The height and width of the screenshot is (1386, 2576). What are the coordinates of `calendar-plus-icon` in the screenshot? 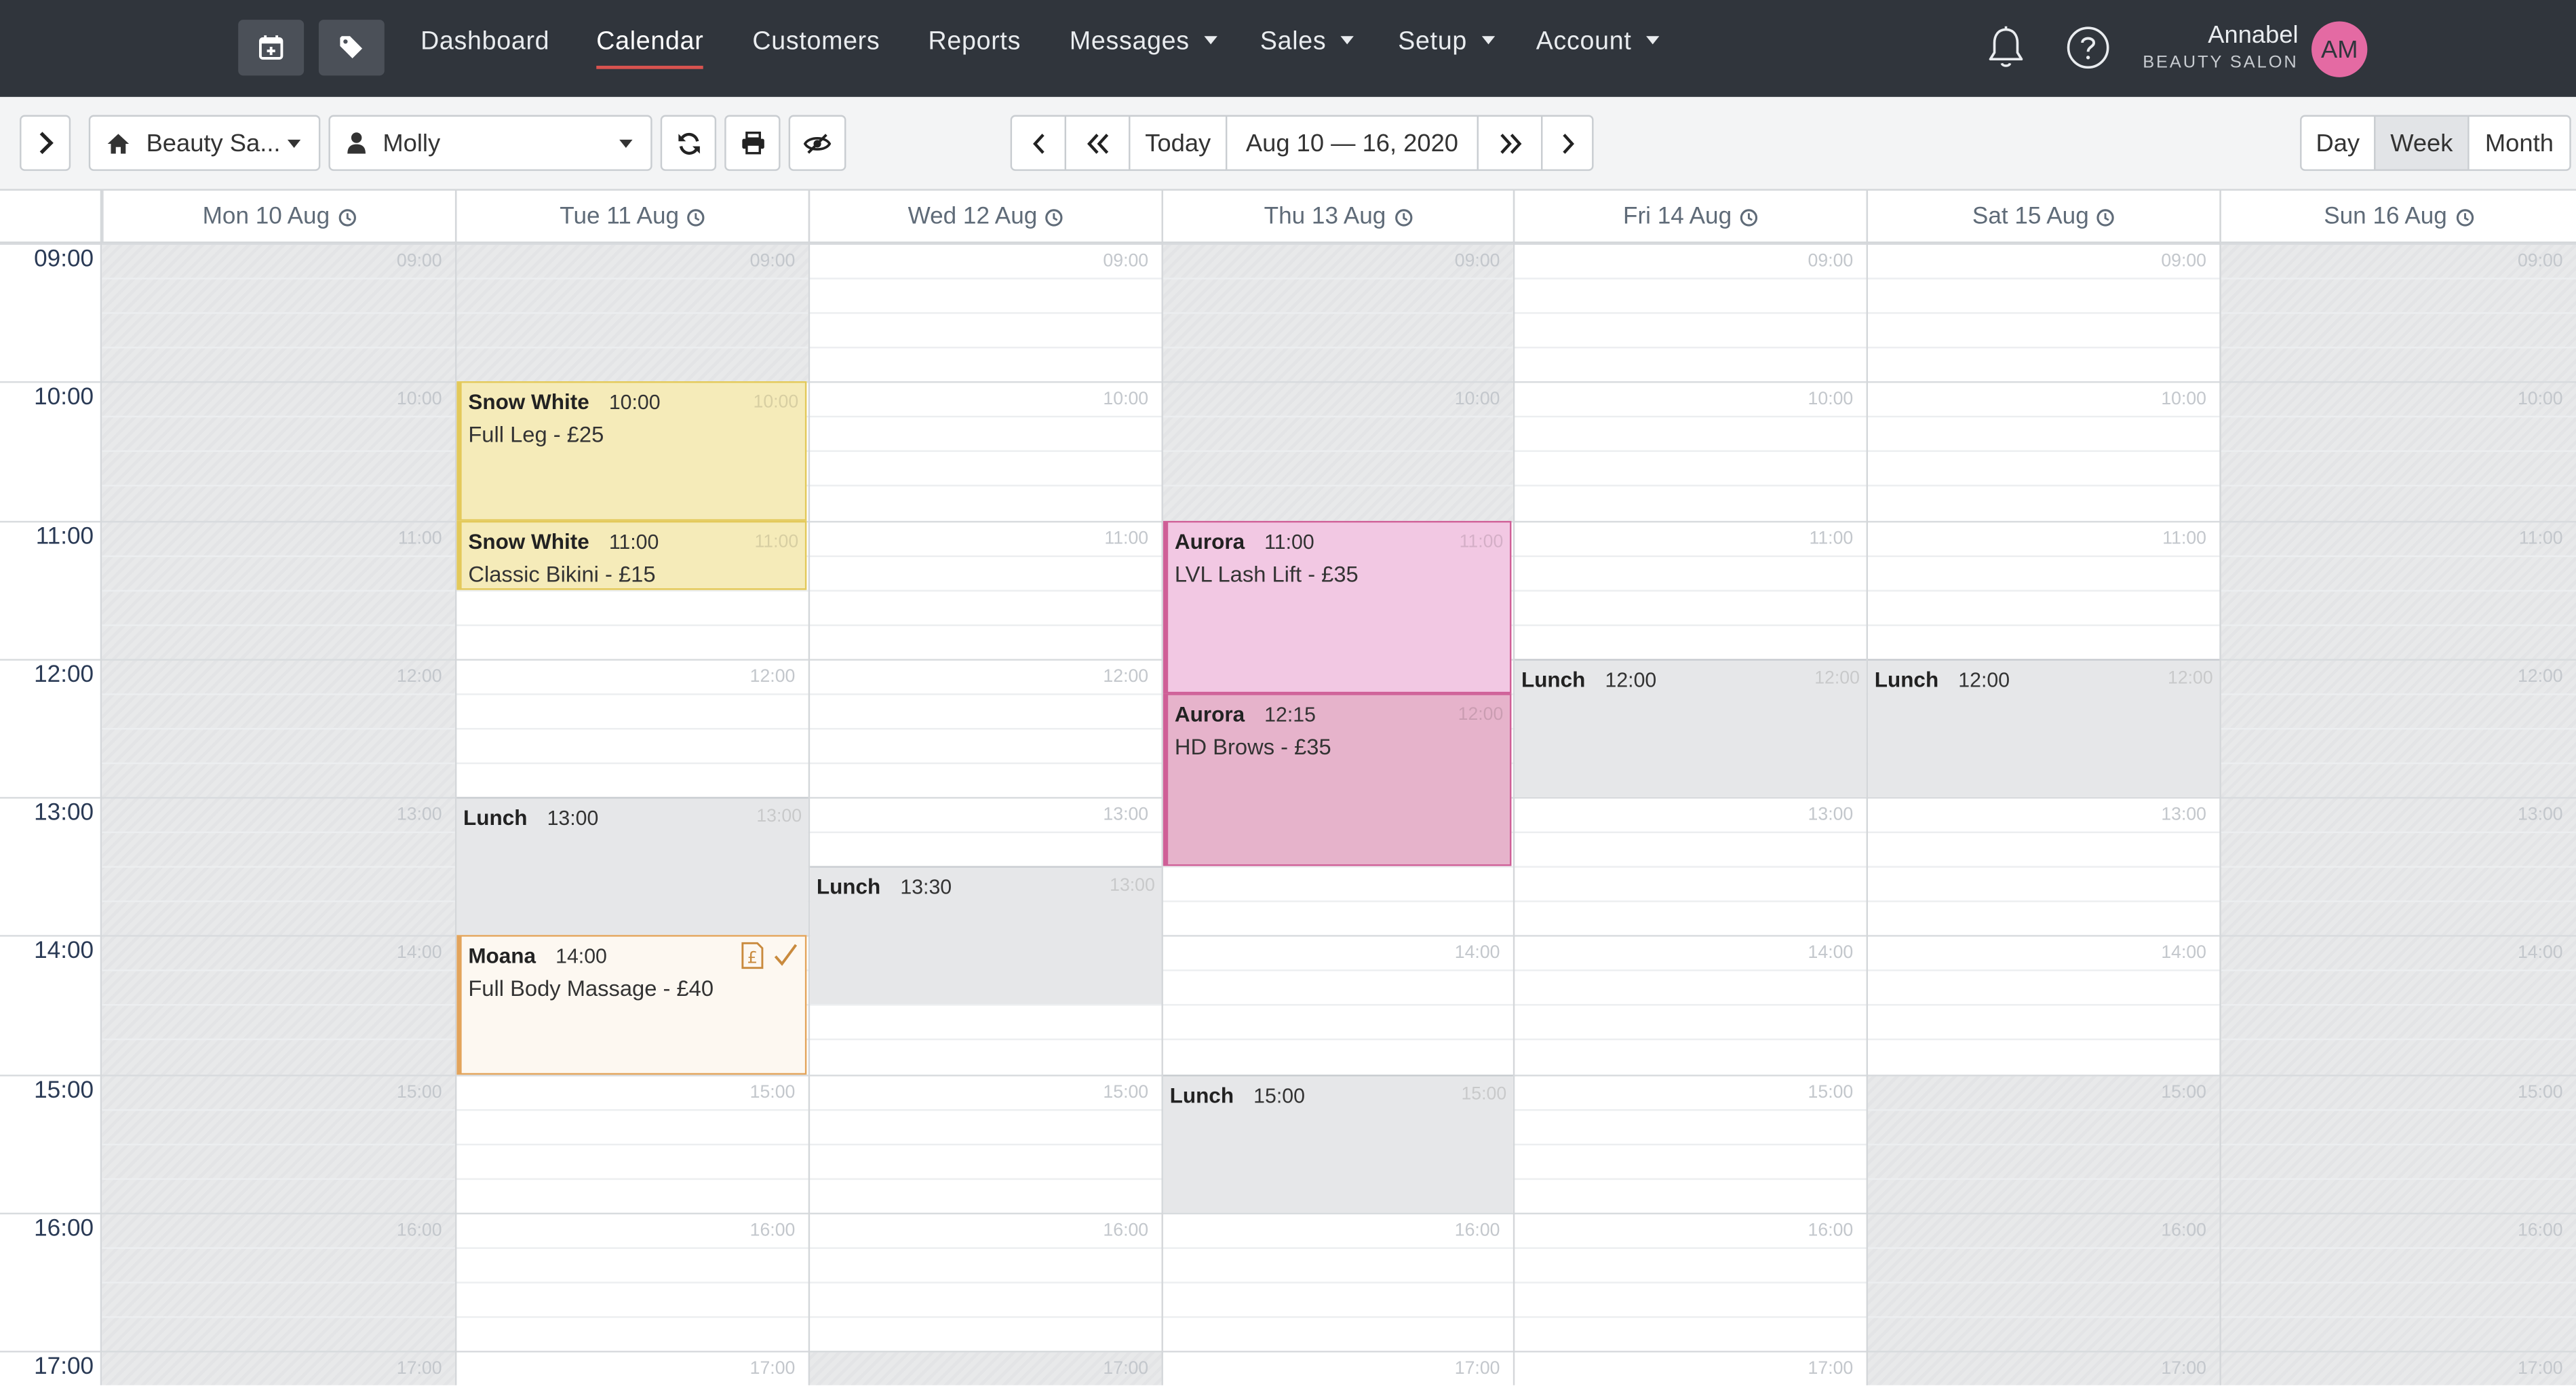 It's located at (271, 48).